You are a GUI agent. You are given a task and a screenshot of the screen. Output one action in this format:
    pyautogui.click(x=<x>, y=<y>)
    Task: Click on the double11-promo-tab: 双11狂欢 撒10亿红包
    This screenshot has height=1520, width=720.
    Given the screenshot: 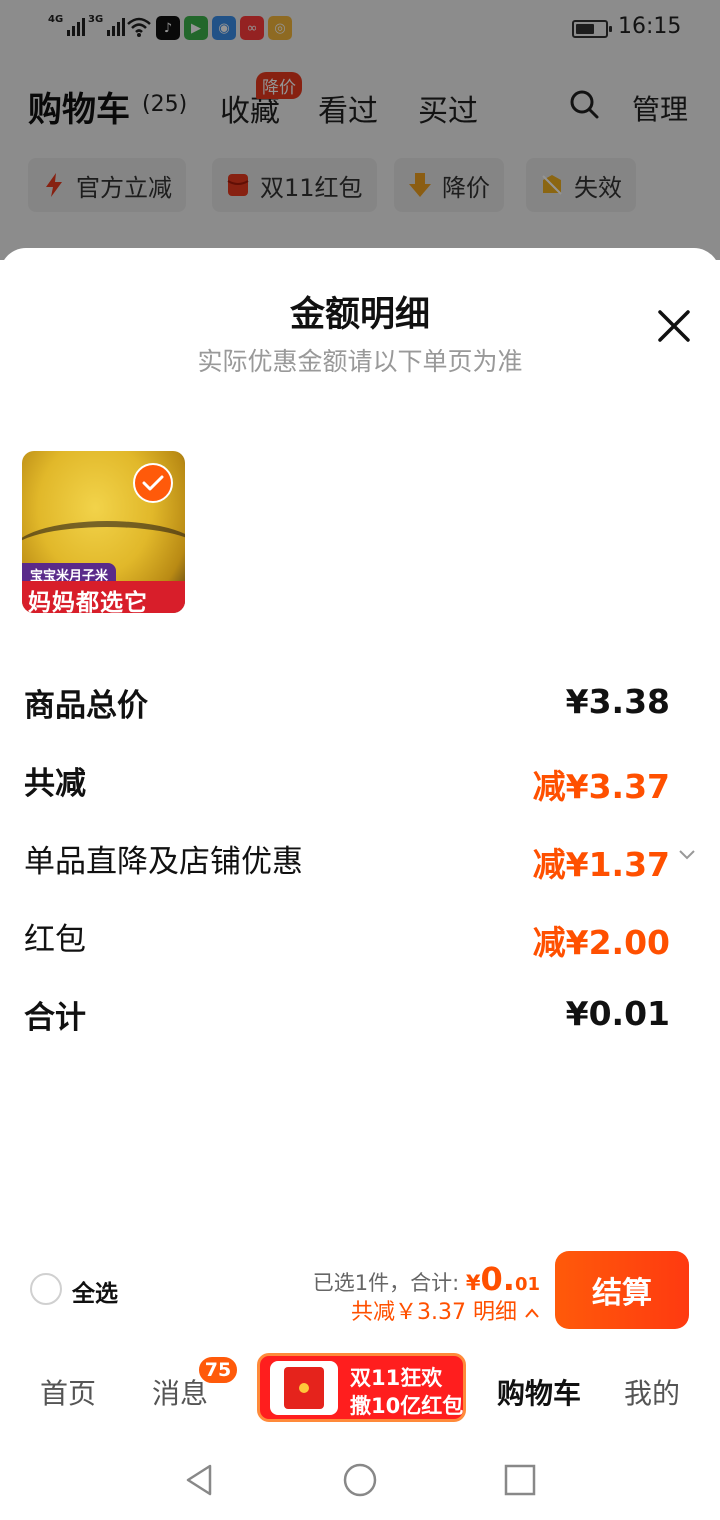 What is the action you would take?
    pyautogui.click(x=361, y=1387)
    